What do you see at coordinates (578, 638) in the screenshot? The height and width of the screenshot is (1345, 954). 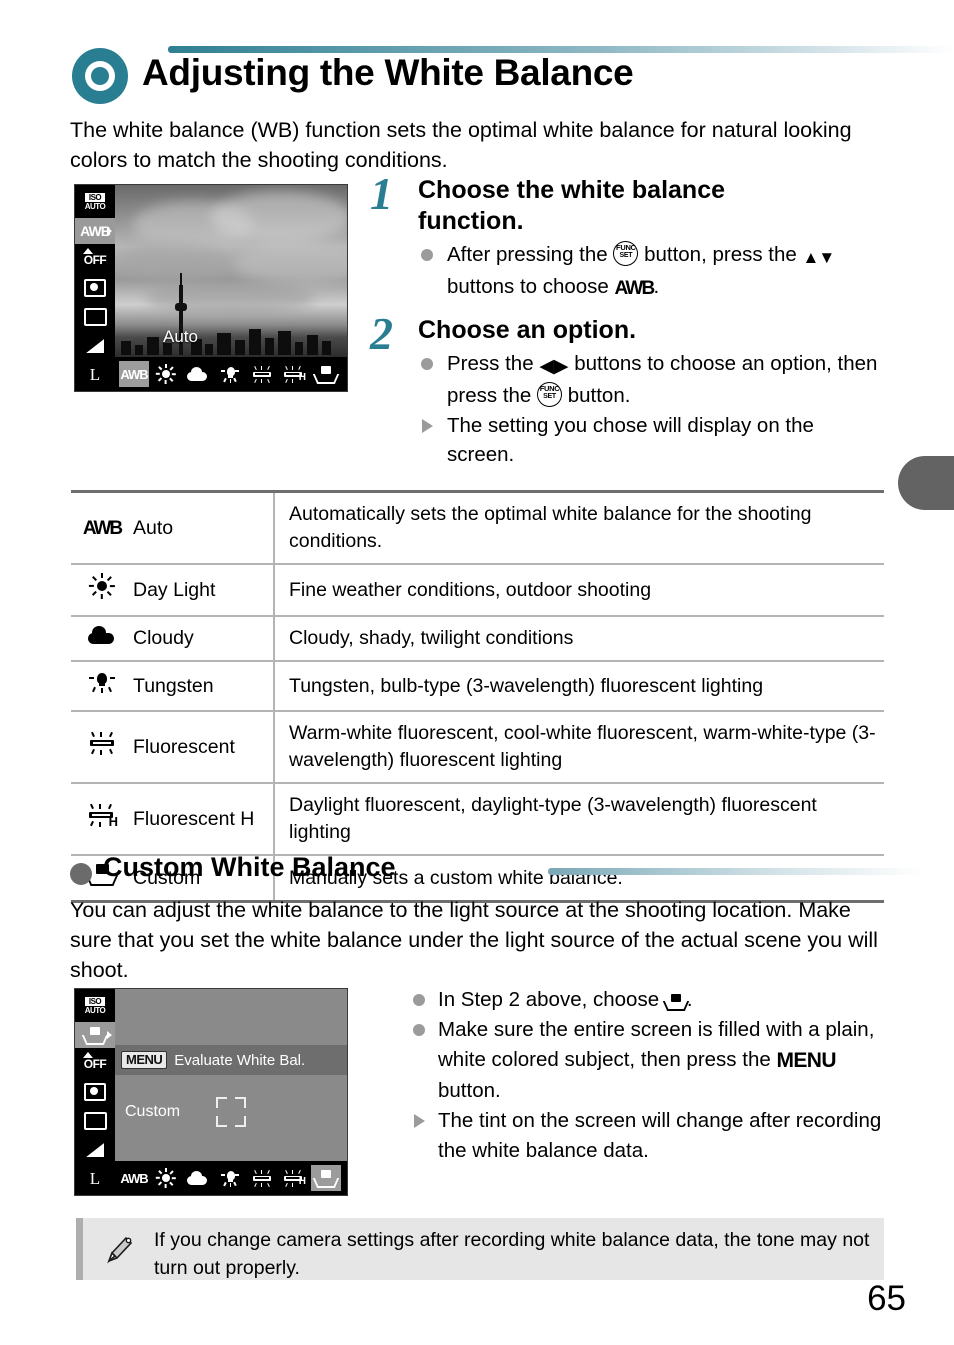 I see `row-desc: Cloudy, shady, twilight conditions` at bounding box center [578, 638].